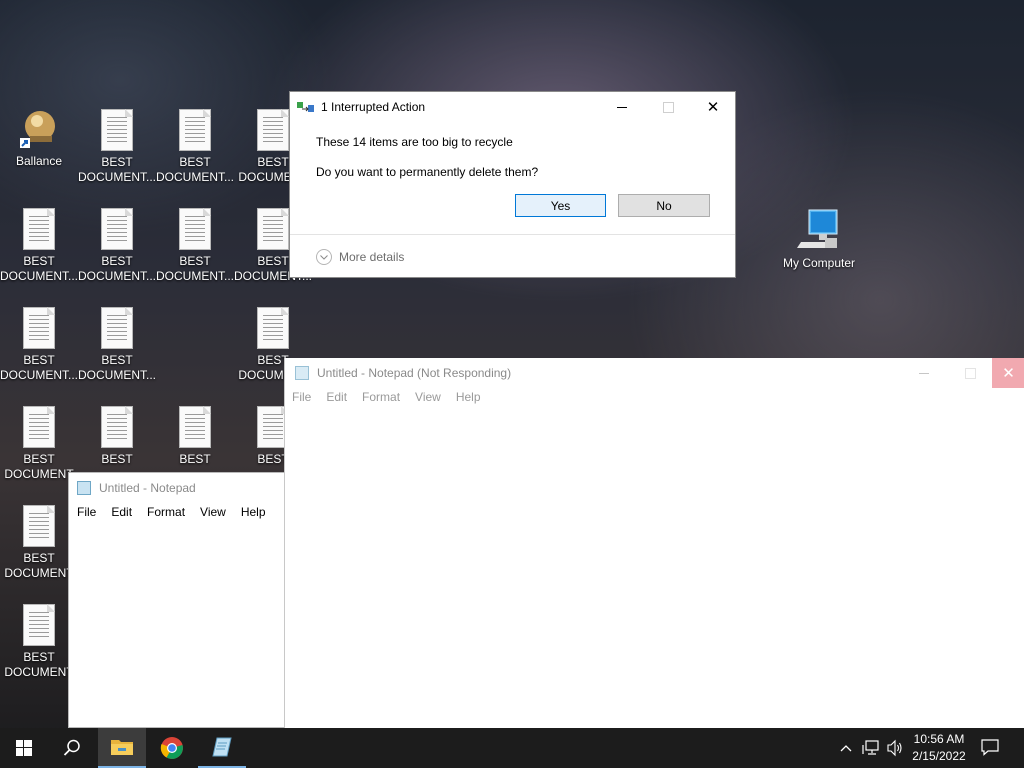 This screenshot has height=768, width=1024. I want to click on network-button, so click(871, 748).